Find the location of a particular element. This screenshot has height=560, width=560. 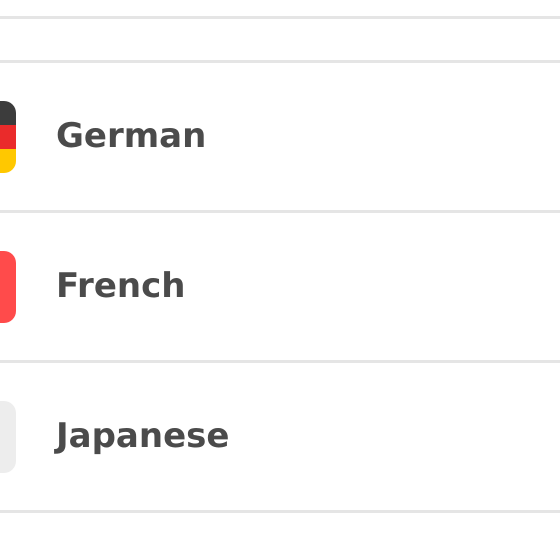

language-name: German is located at coordinates (131, 136).